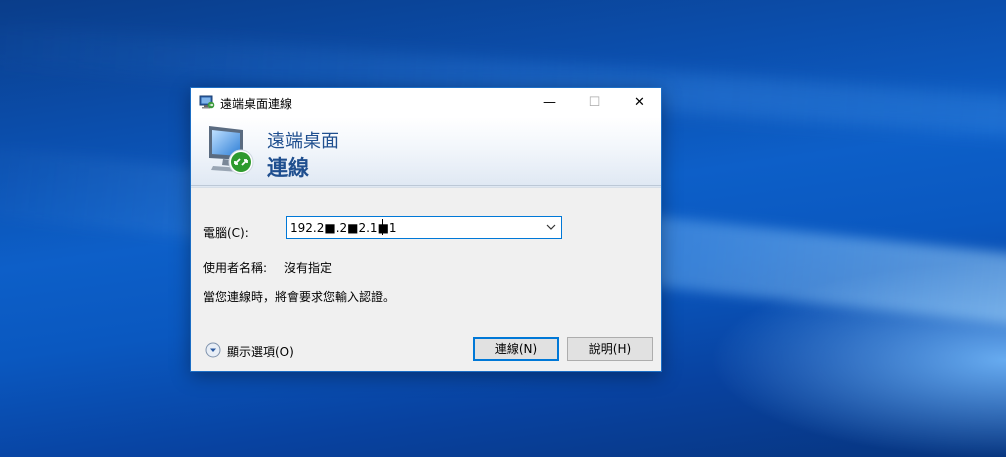  Describe the element at coordinates (226, 233) in the screenshot. I see `computer-label: 電腦(C):` at that location.